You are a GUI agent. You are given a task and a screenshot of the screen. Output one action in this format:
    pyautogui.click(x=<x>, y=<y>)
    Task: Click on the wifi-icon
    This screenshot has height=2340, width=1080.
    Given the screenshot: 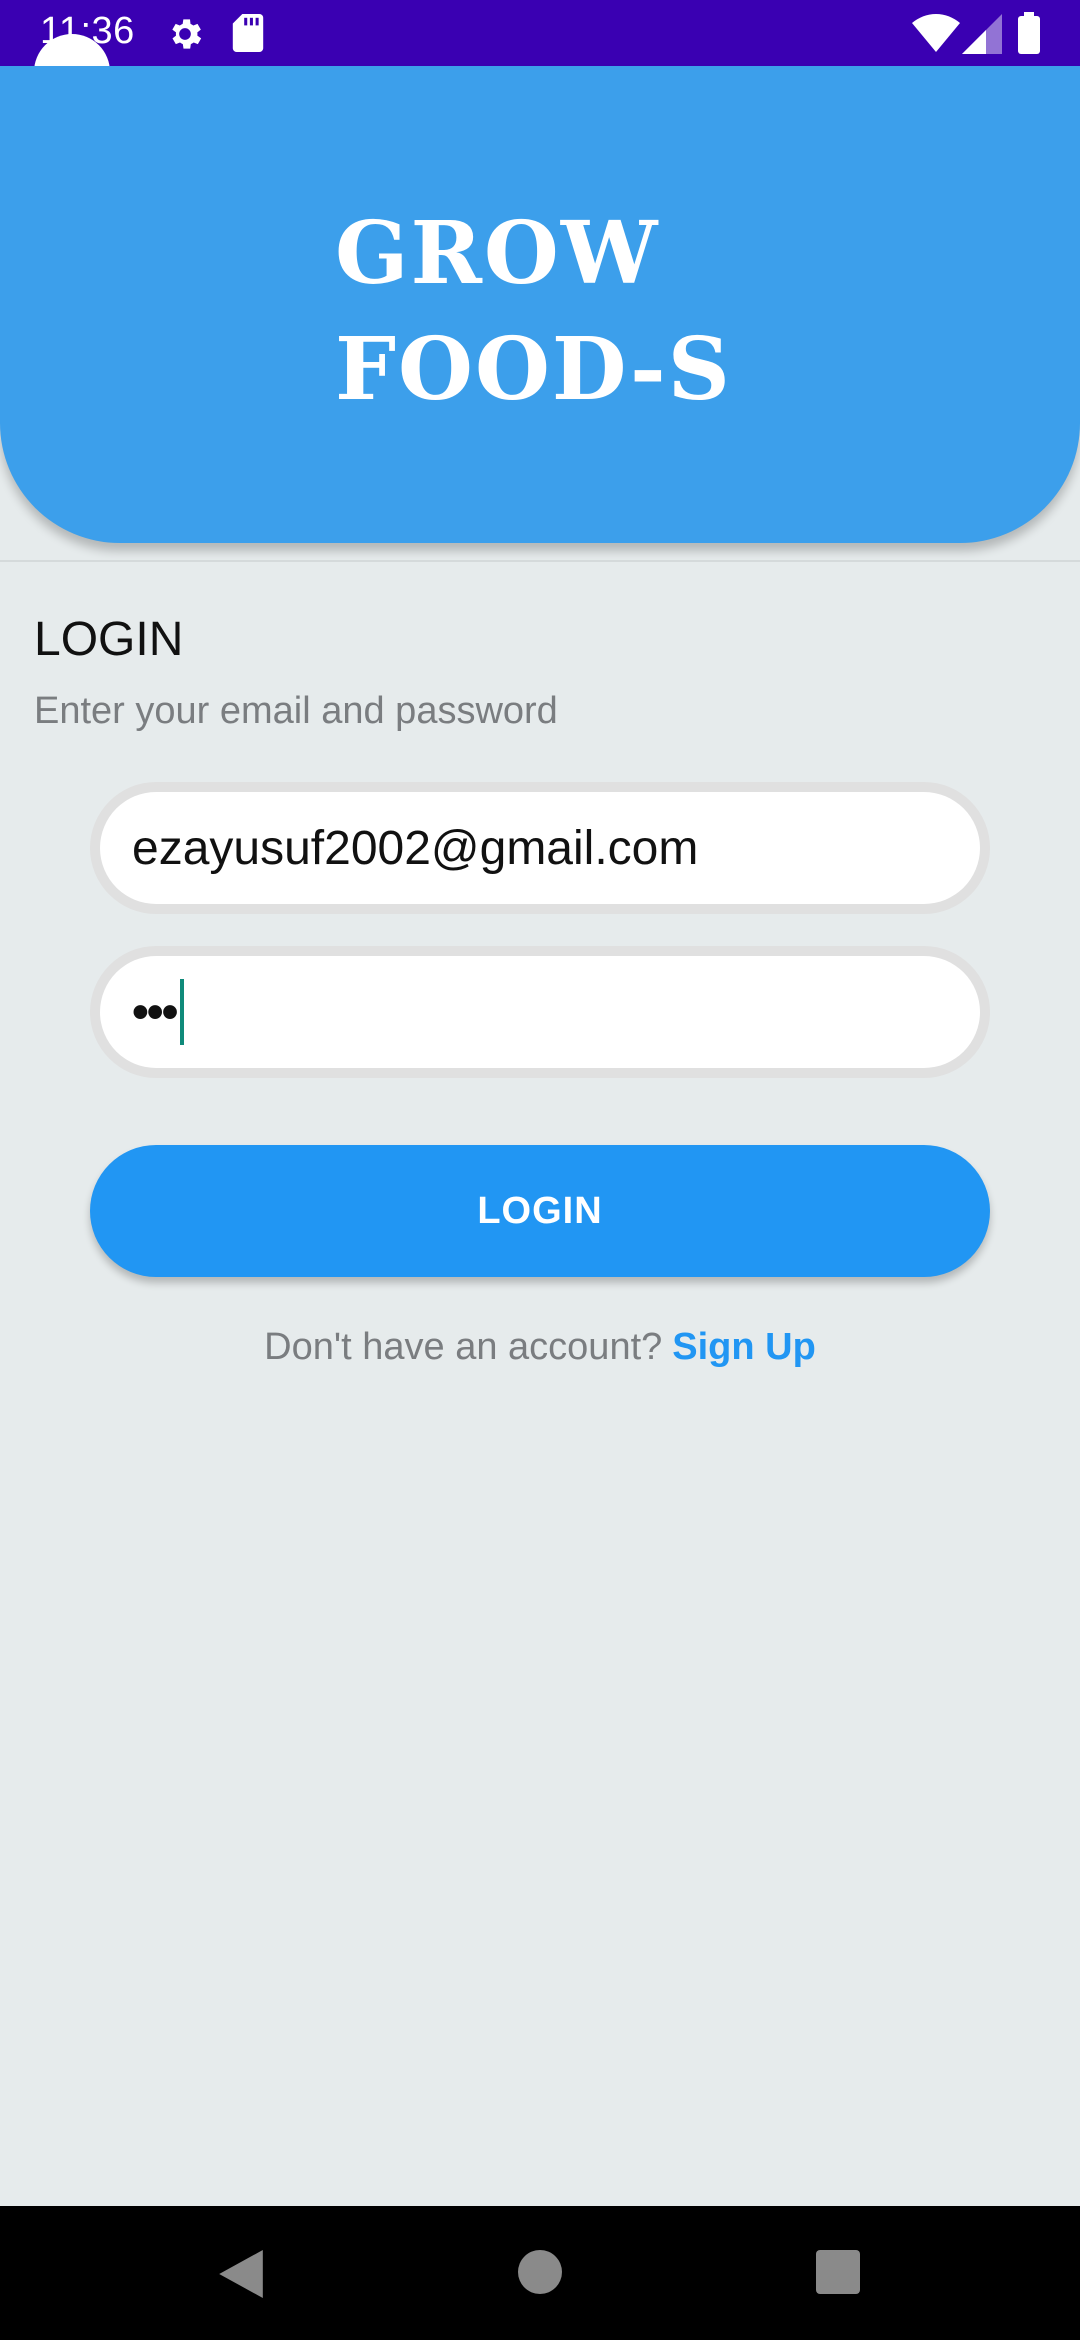 What is the action you would take?
    pyautogui.click(x=936, y=33)
    